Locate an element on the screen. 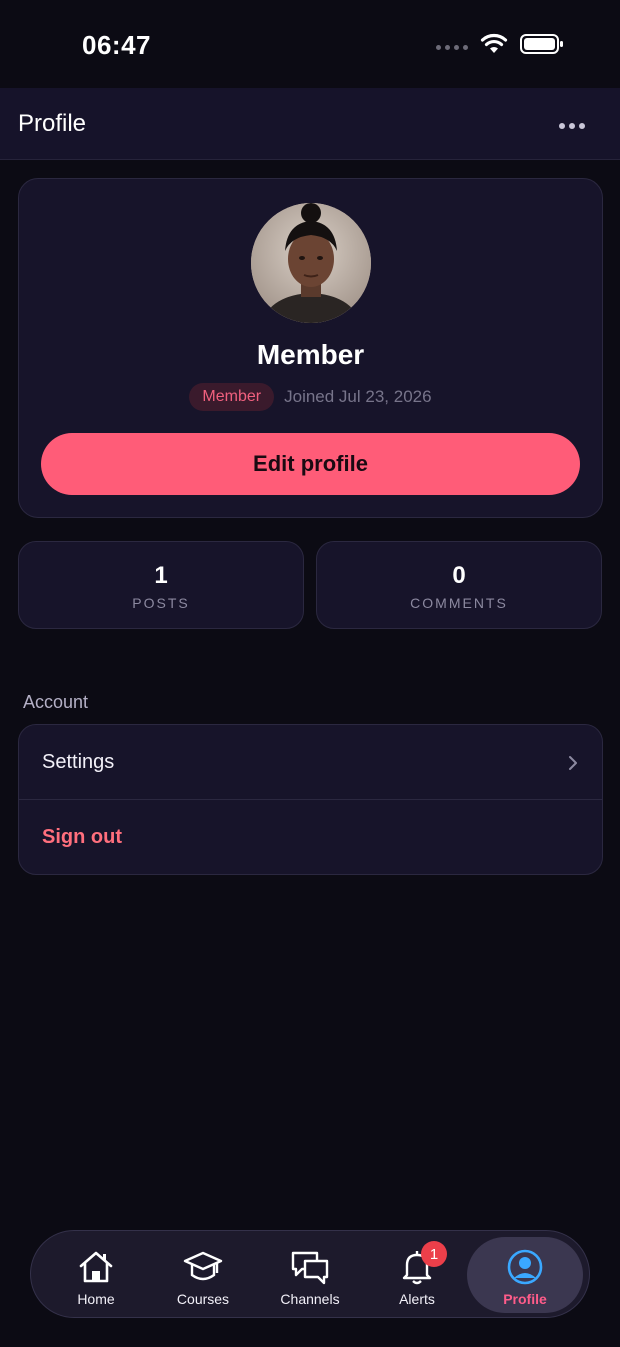  nav-courses: Courses is located at coordinates (203, 1275).